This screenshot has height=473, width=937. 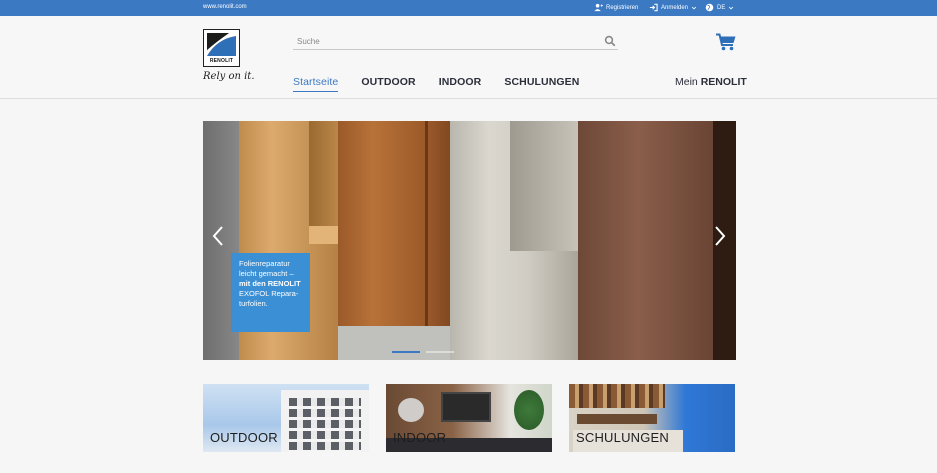 What do you see at coordinates (225, 7) in the screenshot?
I see `site-url: www.renolit.com` at bounding box center [225, 7].